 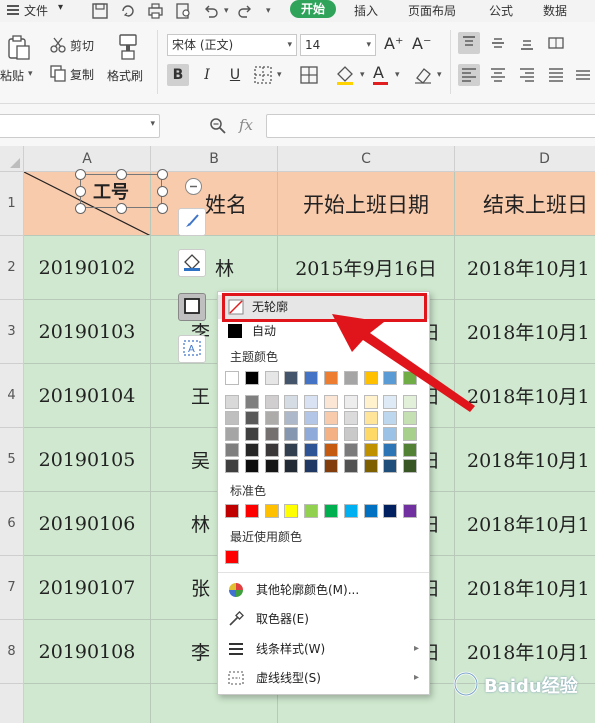 I want to click on table-cell: 20190102, so click(x=87, y=268).